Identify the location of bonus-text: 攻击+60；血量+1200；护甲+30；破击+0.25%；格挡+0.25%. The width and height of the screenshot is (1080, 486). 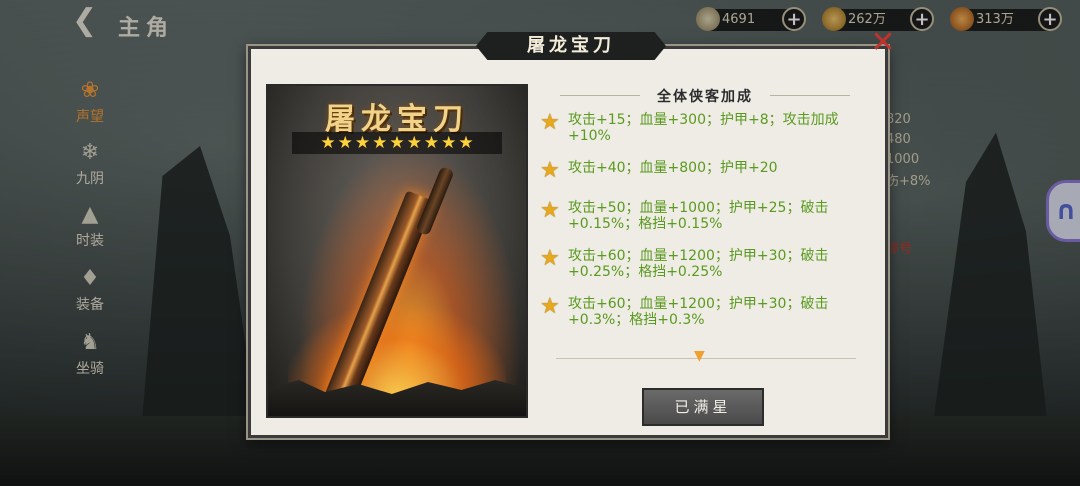
(698, 264).